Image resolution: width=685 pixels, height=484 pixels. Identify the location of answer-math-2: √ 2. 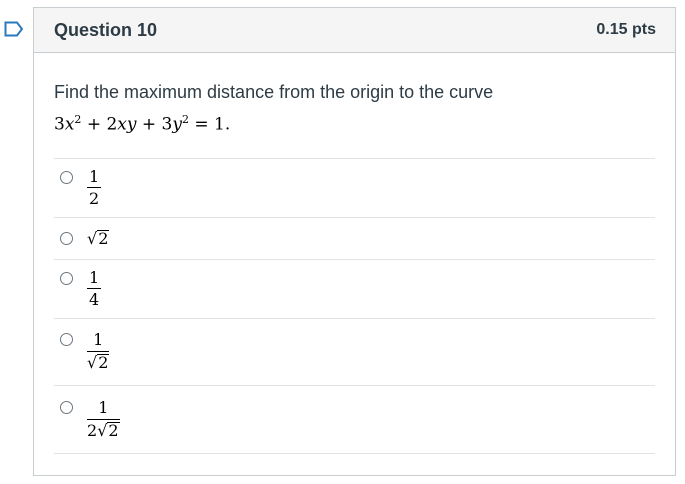
(98, 238).